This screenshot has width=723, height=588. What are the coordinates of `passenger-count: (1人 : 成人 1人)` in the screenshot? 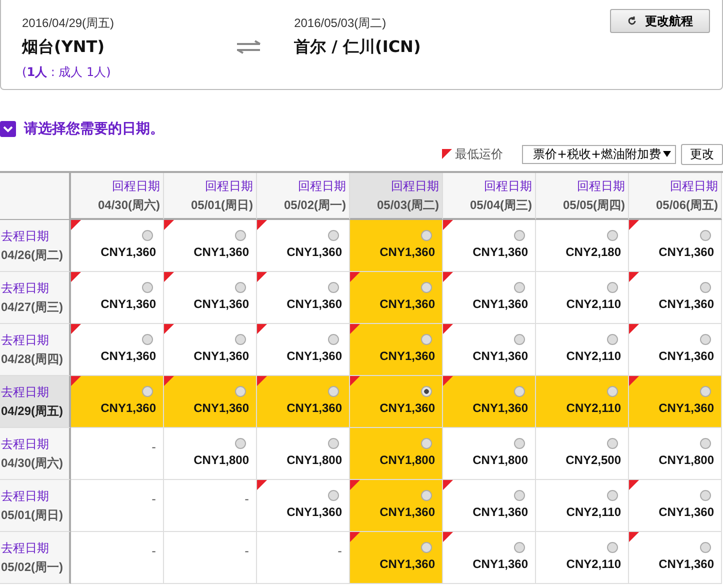 It's located at (67, 72).